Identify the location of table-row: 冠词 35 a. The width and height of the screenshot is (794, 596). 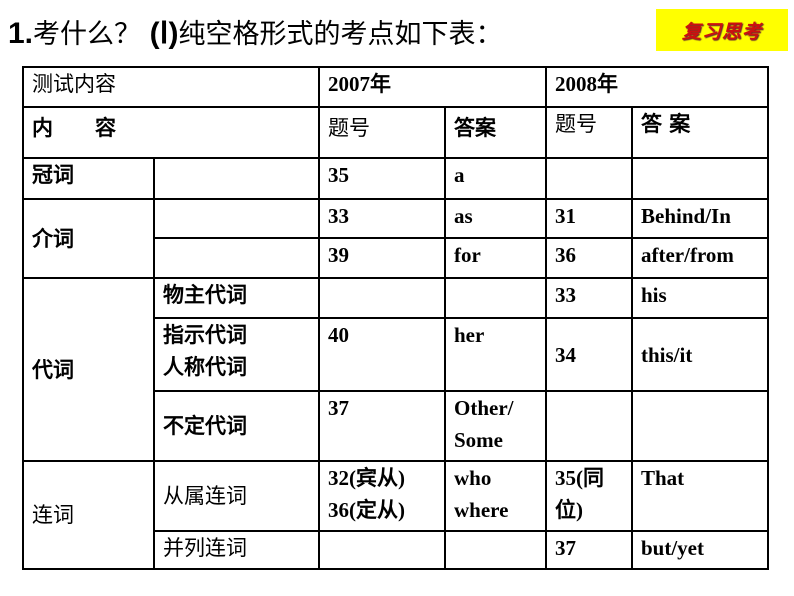
(395, 178).